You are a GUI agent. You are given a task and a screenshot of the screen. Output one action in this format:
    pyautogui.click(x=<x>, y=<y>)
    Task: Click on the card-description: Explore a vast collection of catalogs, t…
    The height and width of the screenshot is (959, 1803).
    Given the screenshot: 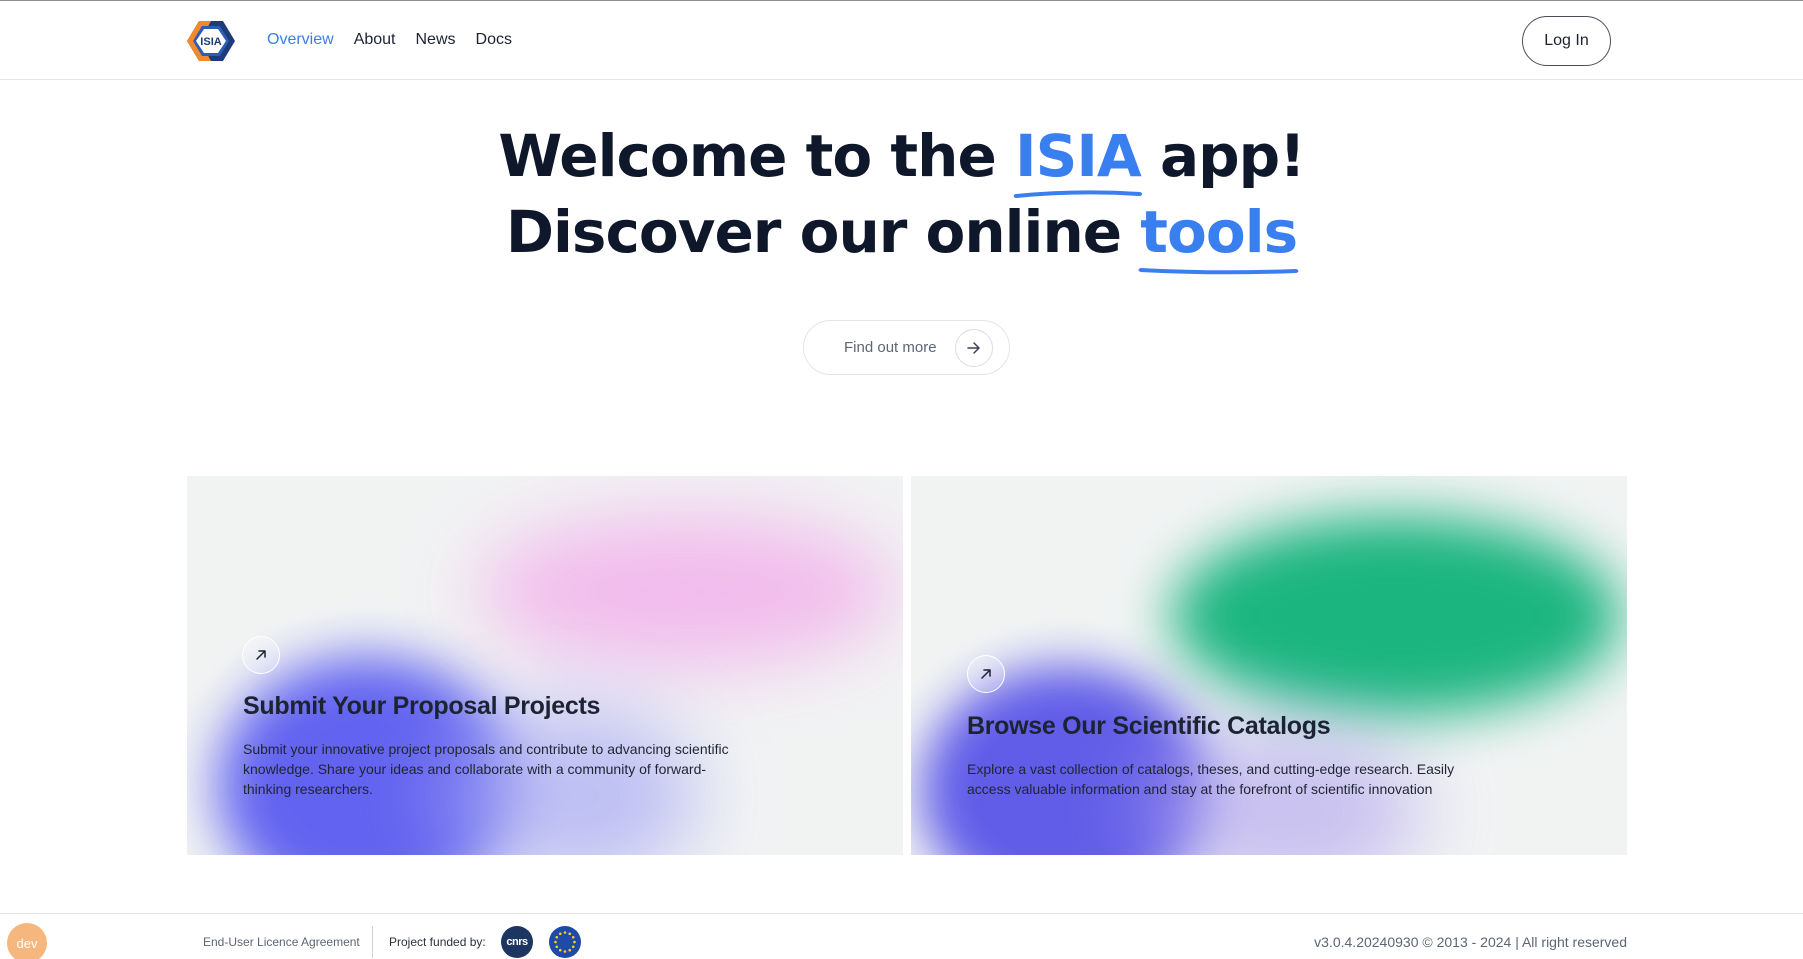 What is the action you would take?
    pyautogui.click(x=1211, y=779)
    